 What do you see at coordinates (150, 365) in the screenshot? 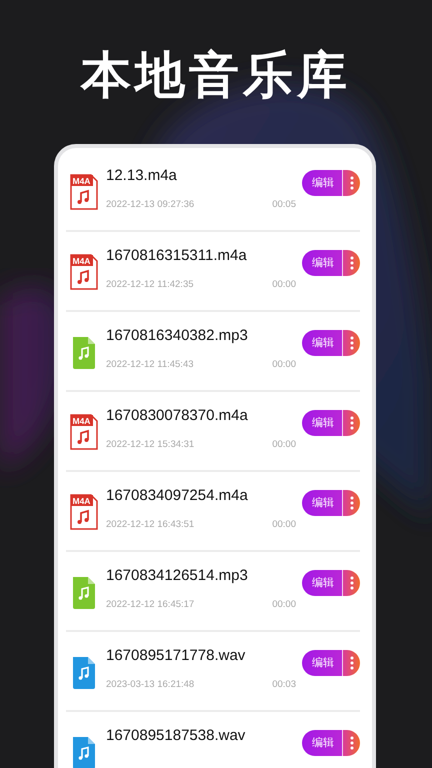
I see `file-date: 2022-12-12 11:45:43` at bounding box center [150, 365].